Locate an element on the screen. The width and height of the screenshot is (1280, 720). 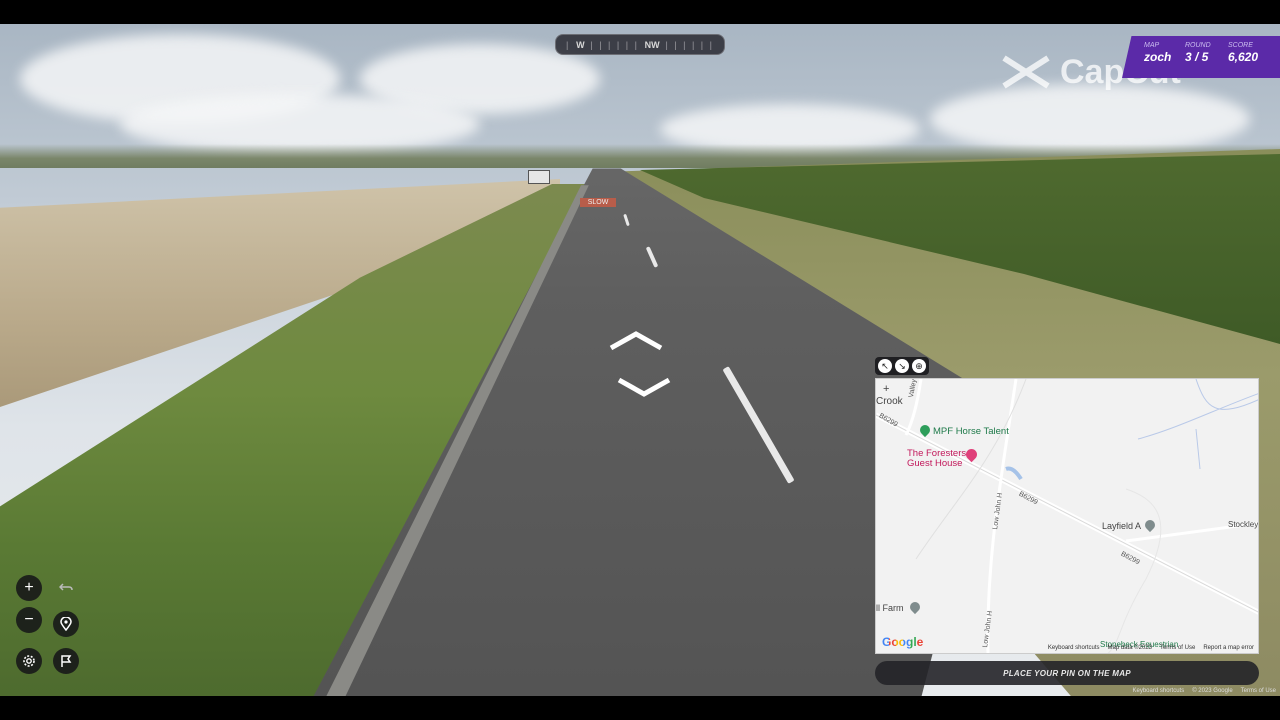
compass-heading-nw: NW is located at coordinates (652, 44).